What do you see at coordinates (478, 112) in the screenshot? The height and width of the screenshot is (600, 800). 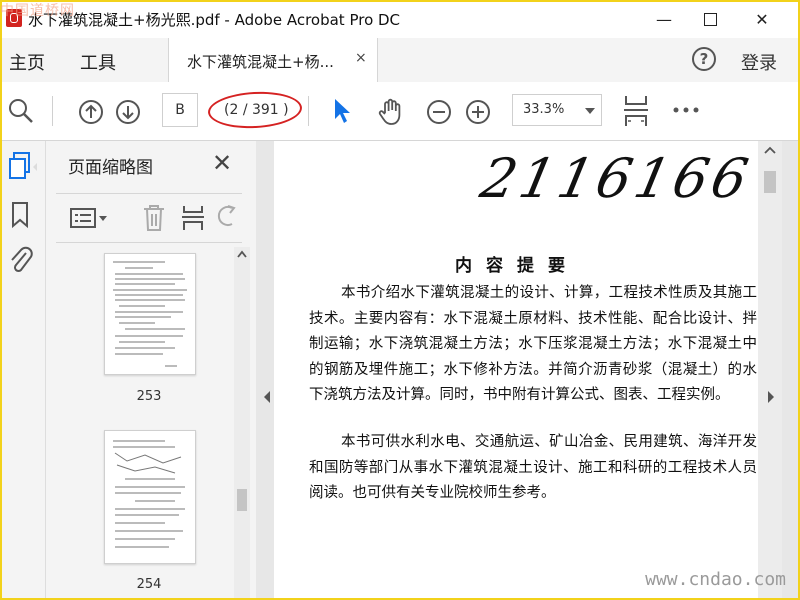 I see `zoom-in-icon` at bounding box center [478, 112].